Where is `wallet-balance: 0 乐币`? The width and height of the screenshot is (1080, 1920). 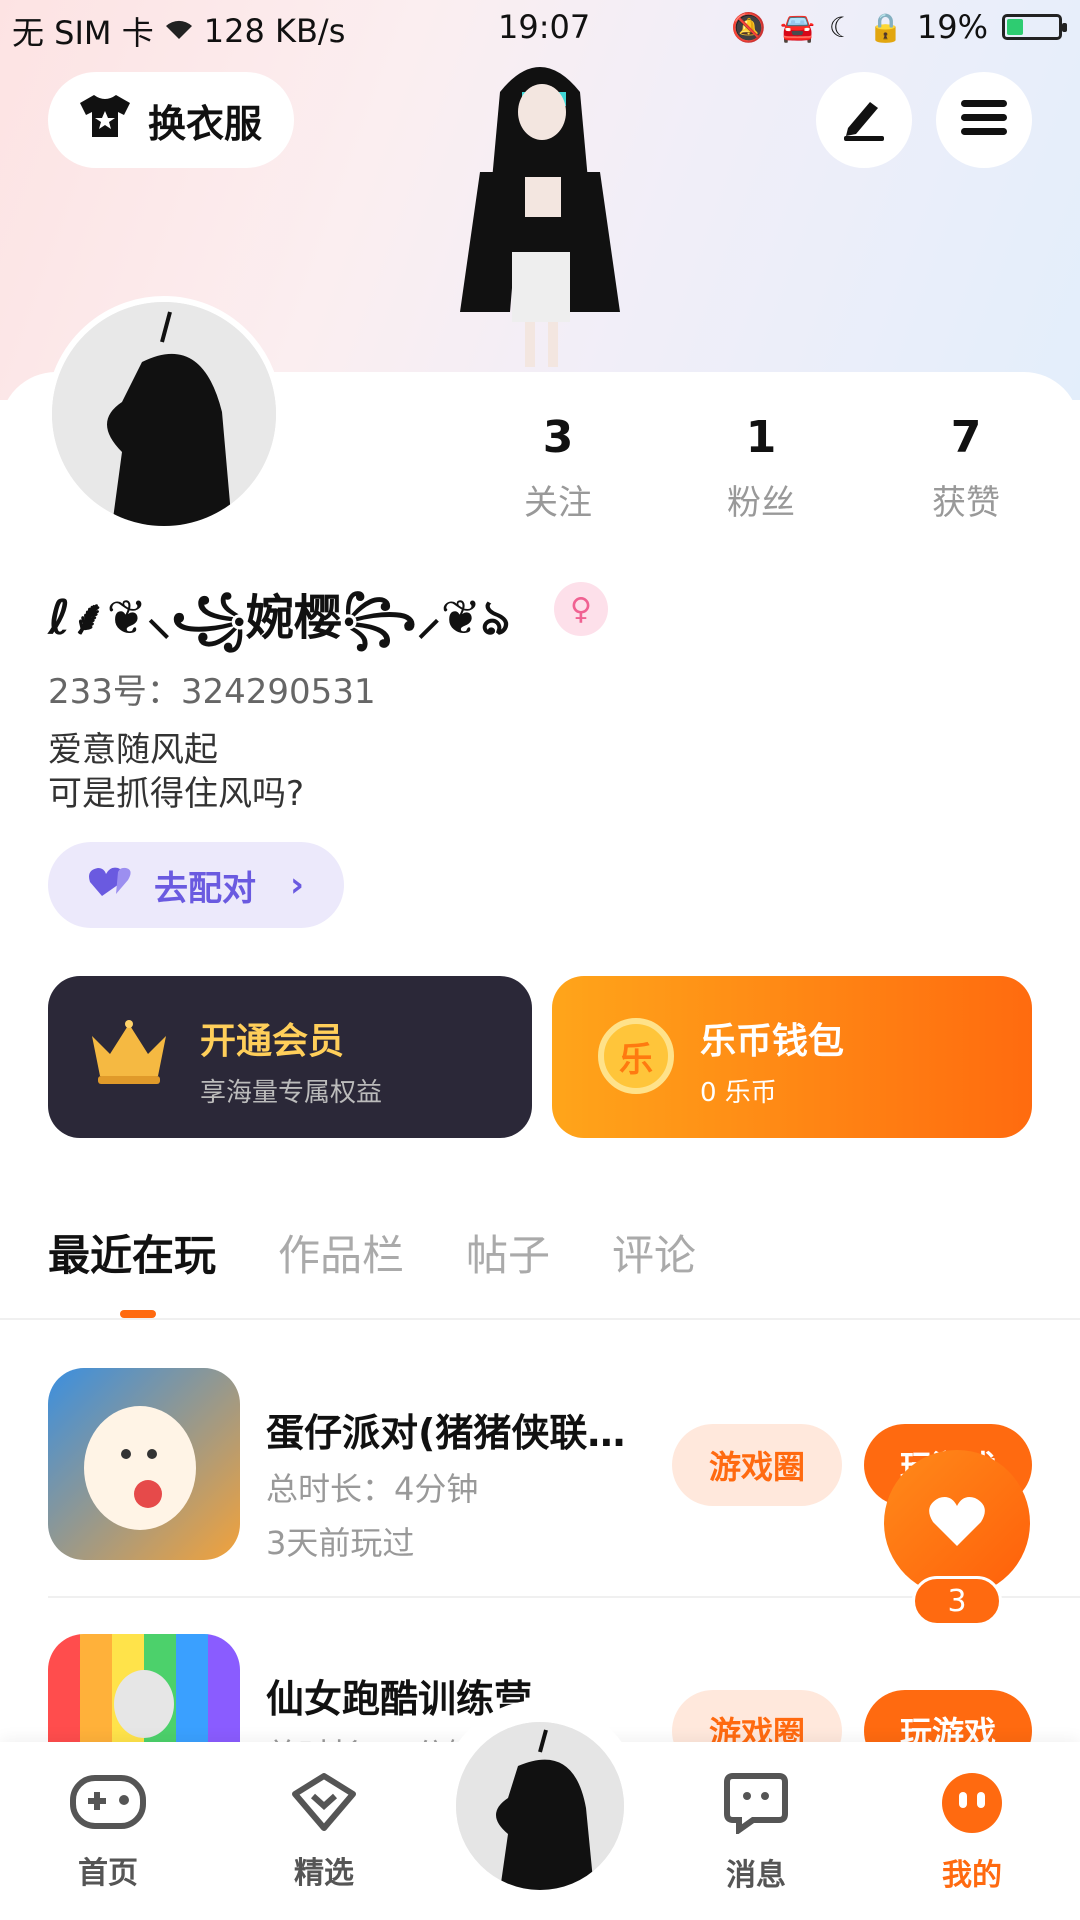
wallet-balance: 0 乐币 is located at coordinates (738, 1093).